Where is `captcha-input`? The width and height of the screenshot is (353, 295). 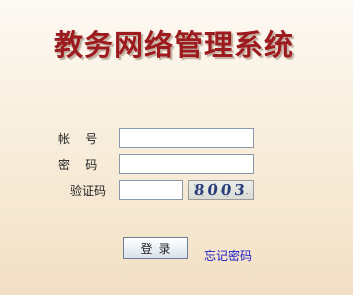 captcha-input is located at coordinates (151, 190).